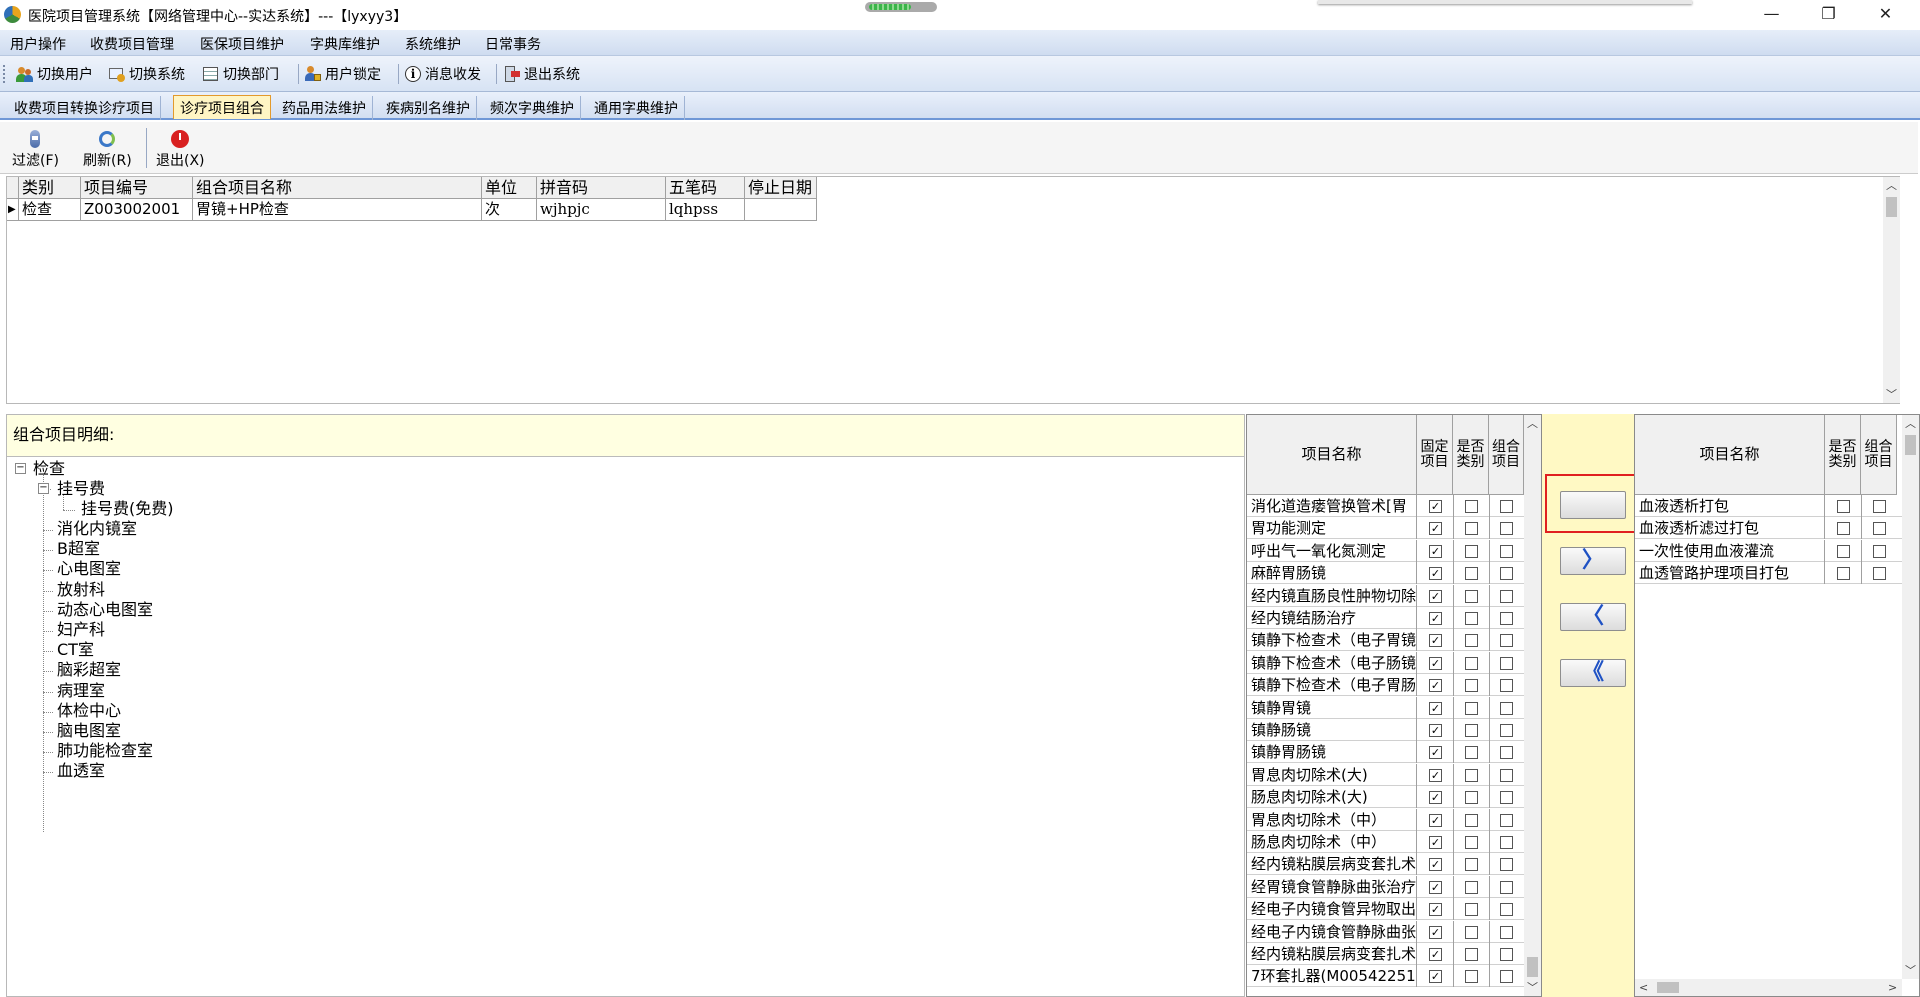  What do you see at coordinates (127, 508) in the screenshot?
I see `tree-leaf-node: 挂号费(免费)` at bounding box center [127, 508].